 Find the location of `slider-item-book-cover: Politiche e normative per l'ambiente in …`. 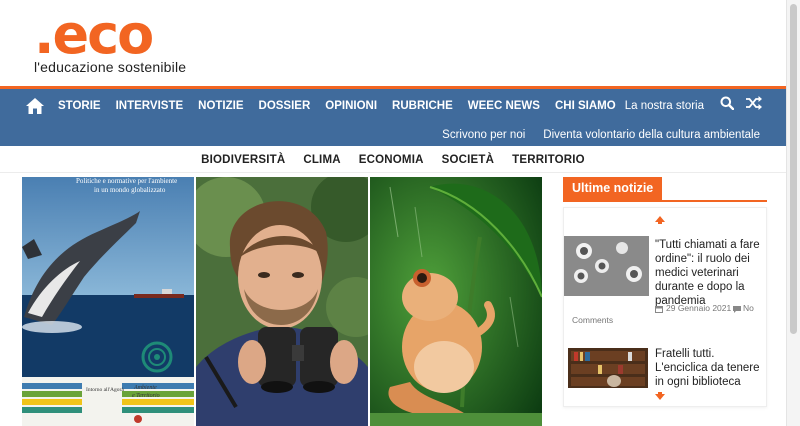

slider-item-book-cover: Politiche e normative per l'ambiente in … is located at coordinates (108, 301).